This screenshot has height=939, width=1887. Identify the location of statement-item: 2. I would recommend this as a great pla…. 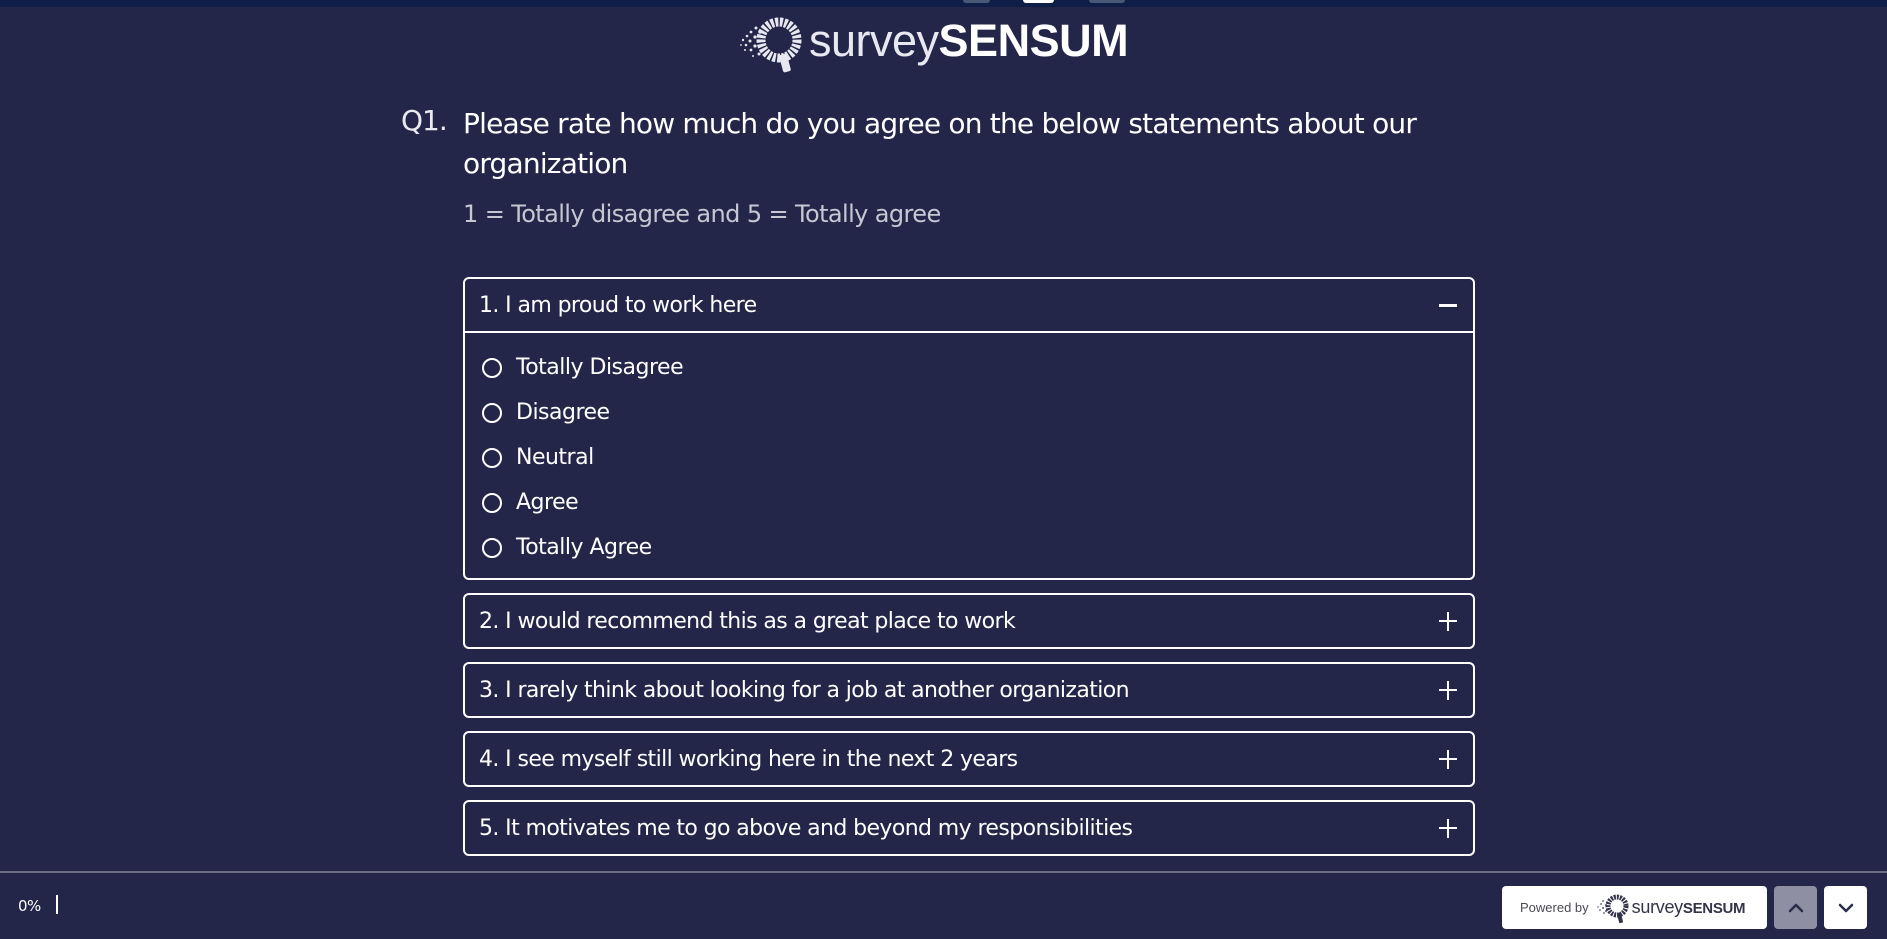
(969, 621).